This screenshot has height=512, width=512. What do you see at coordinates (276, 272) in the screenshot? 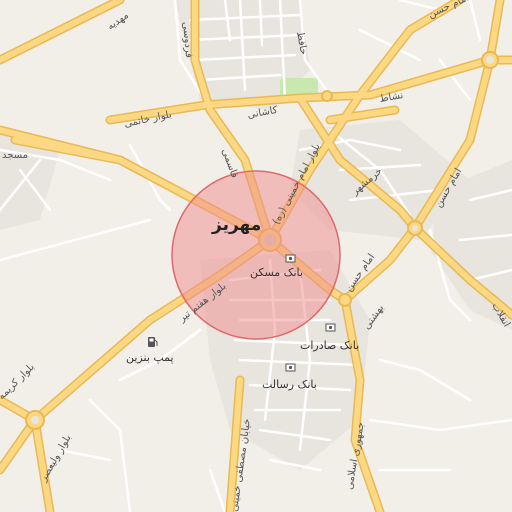
I see `poi-label-bank-maskan: بانک مسکن` at bounding box center [276, 272].